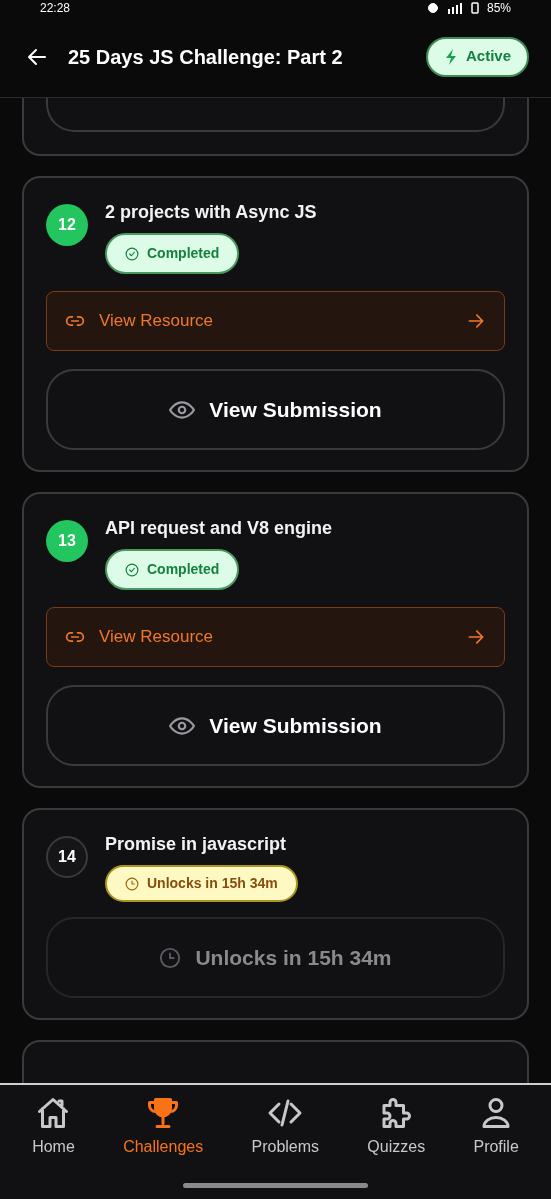  What do you see at coordinates (477, 56) in the screenshot?
I see `active-badge: Active` at bounding box center [477, 56].